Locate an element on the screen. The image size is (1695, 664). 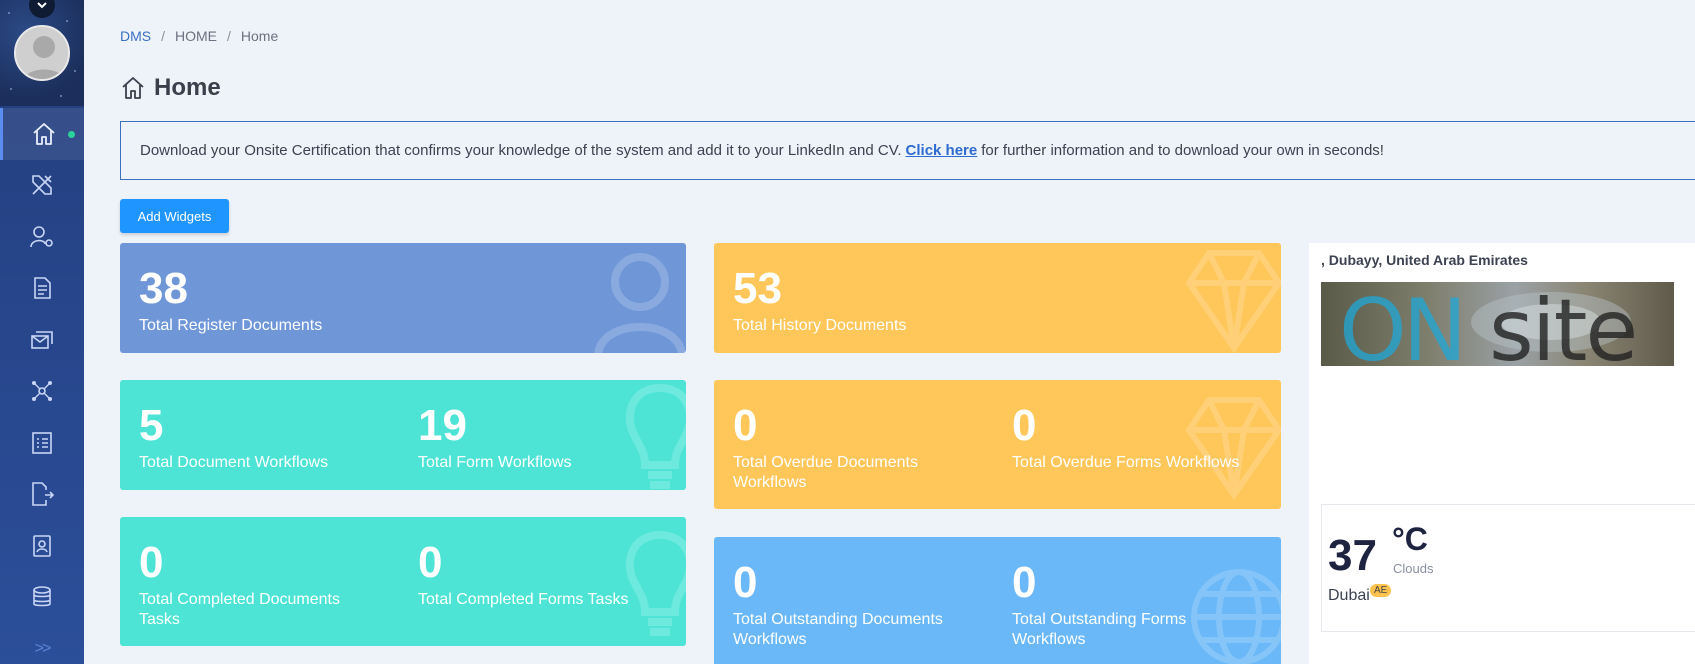
card-label: Total Completed Forms Tasks is located at coordinates (523, 599).